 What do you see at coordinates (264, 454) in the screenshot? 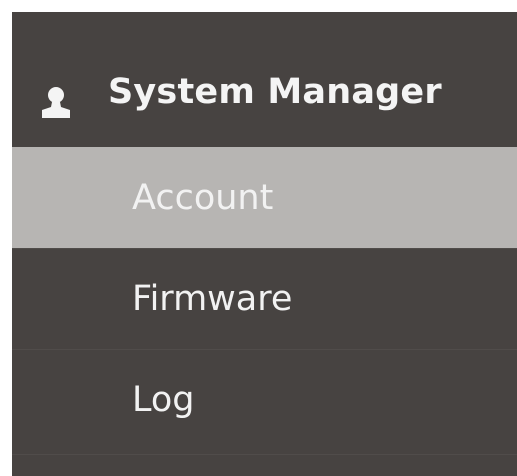
I see `menu-divider` at bounding box center [264, 454].